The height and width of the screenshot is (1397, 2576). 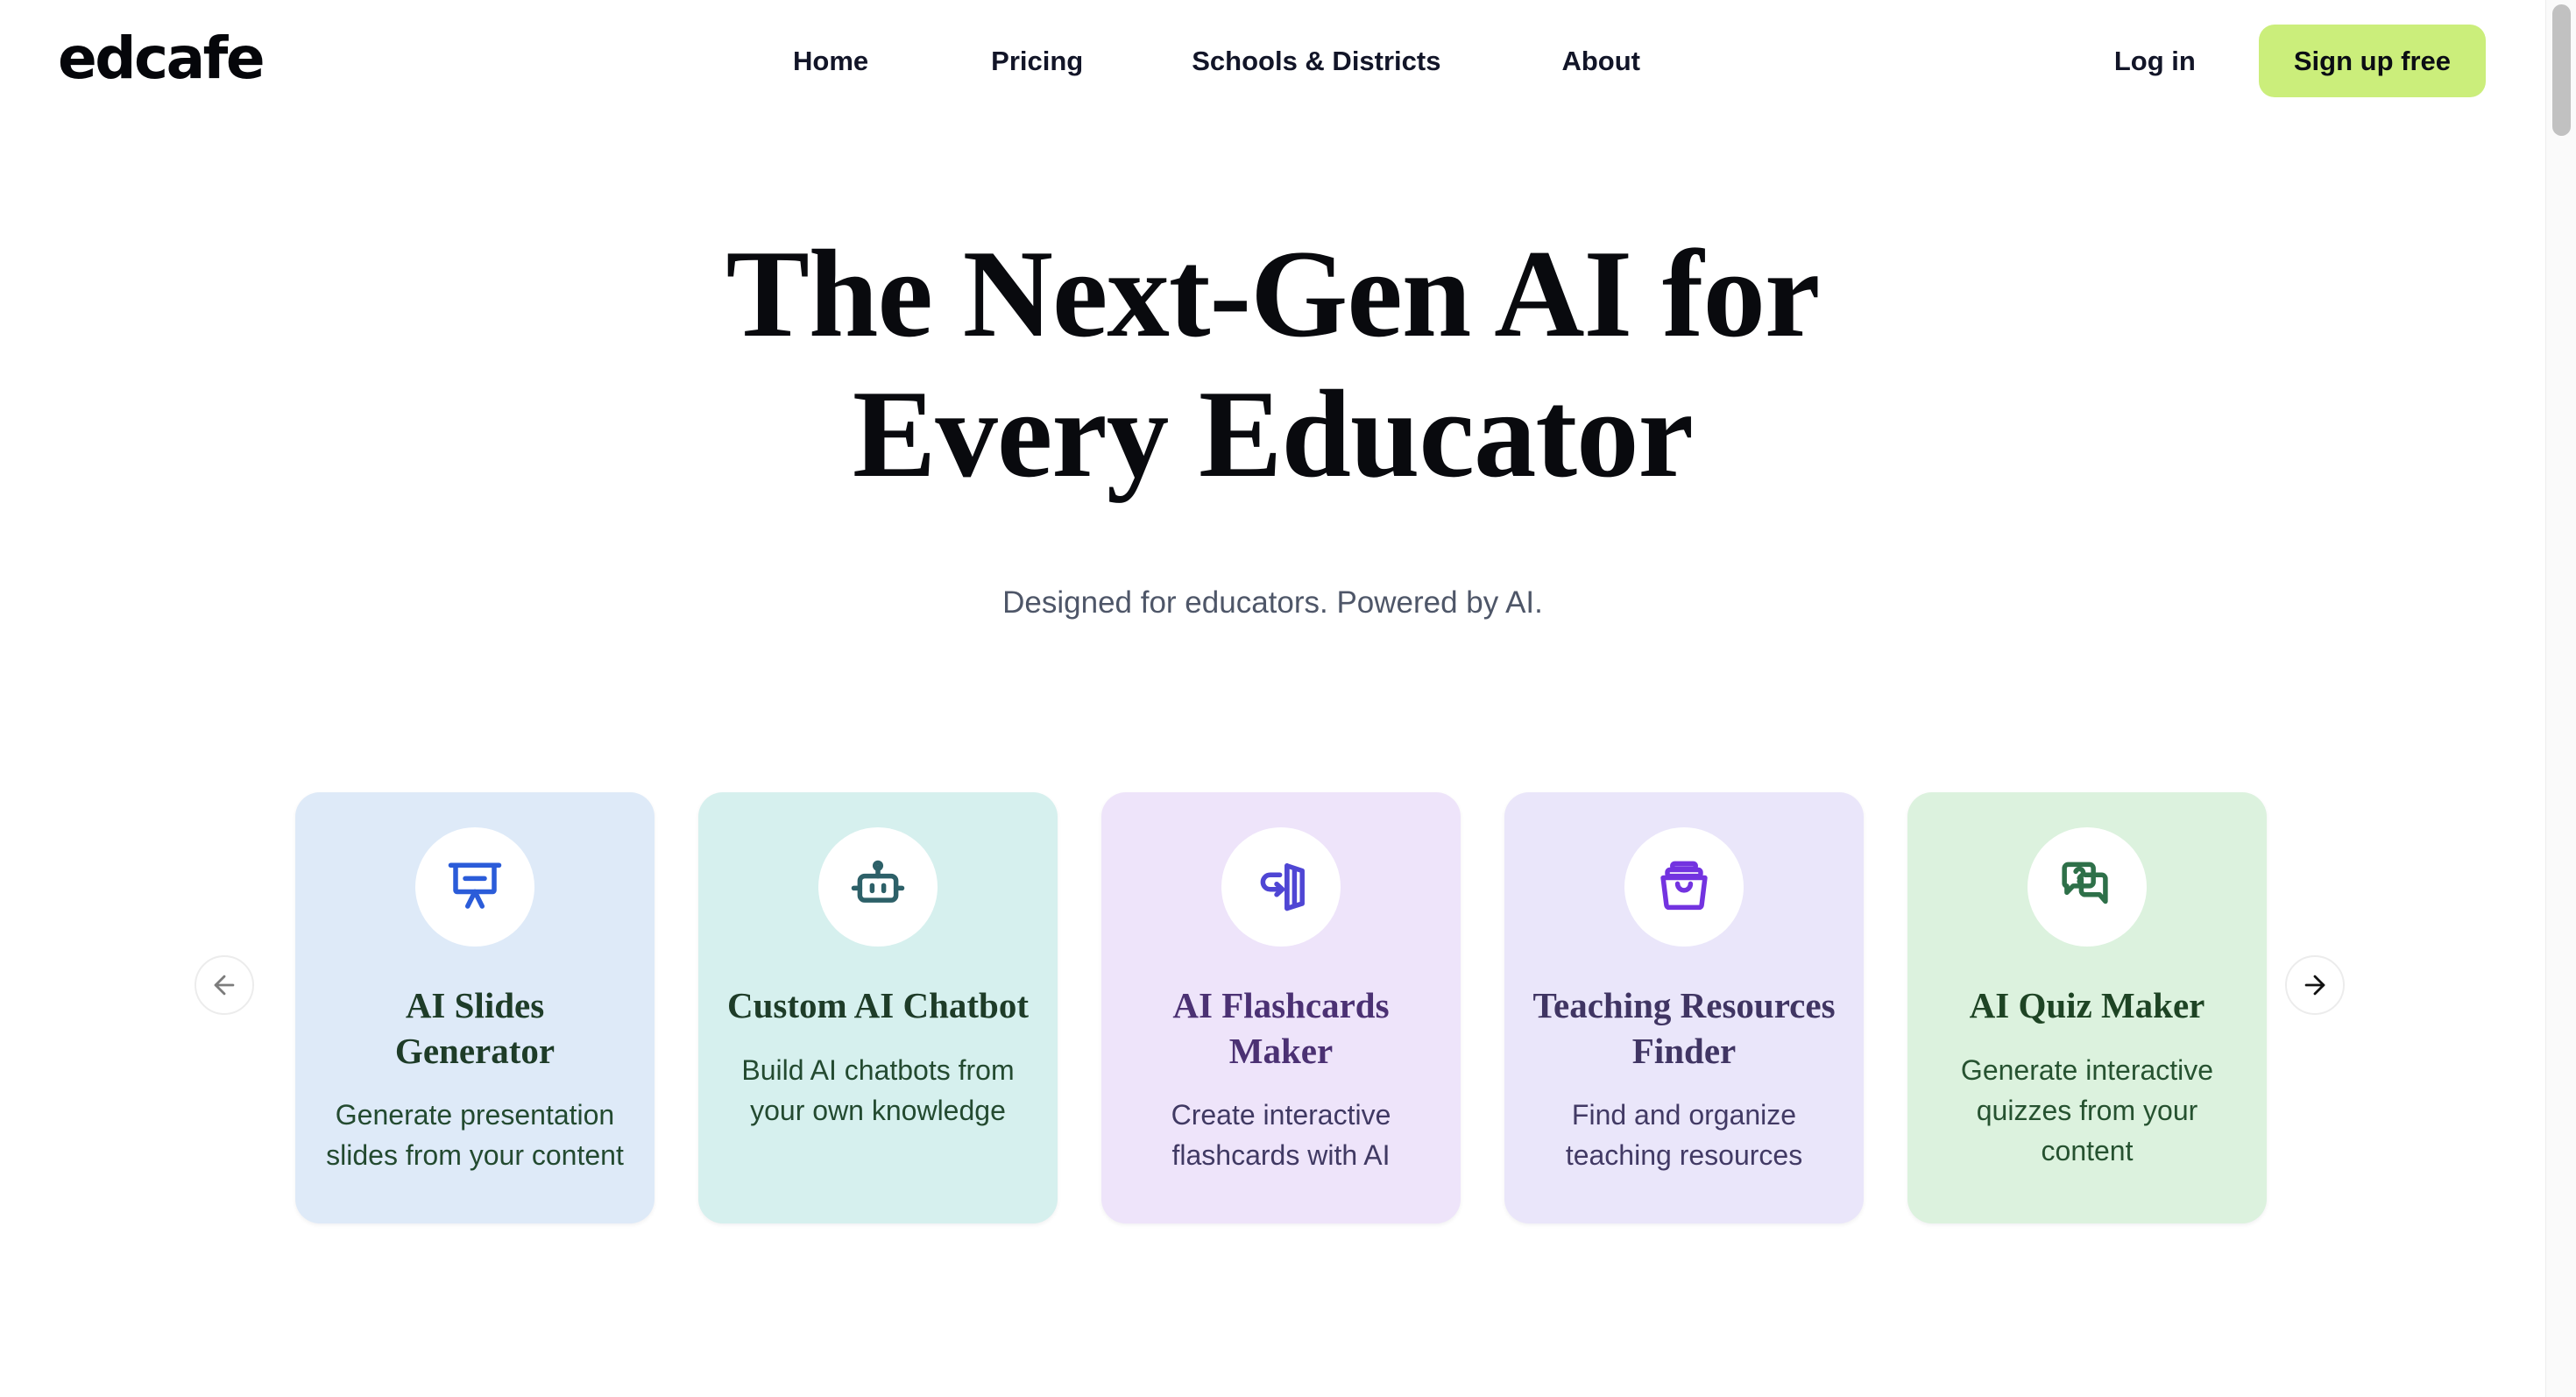 I want to click on hero-subtitle: Designed for educators. Powered by AI., so click(x=1272, y=602).